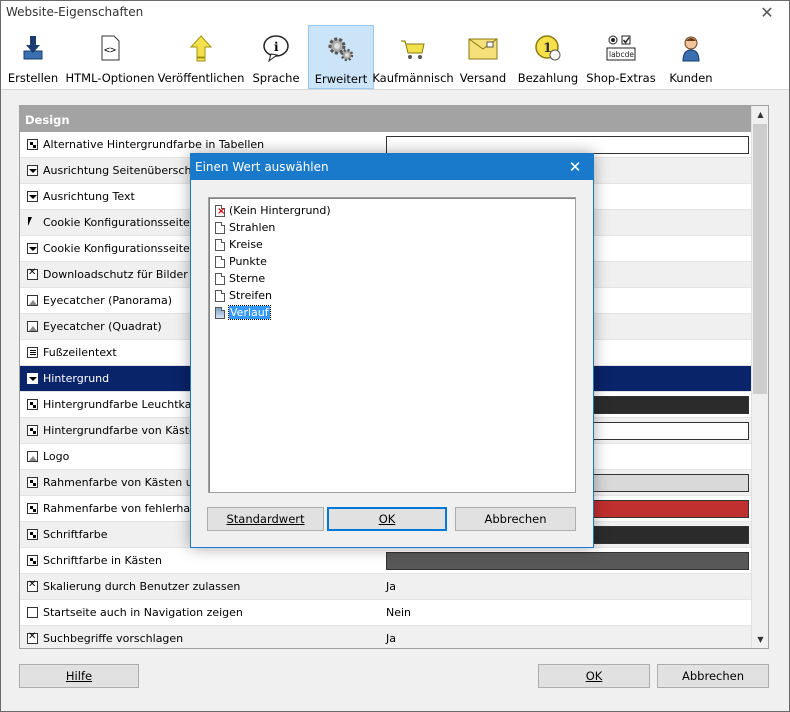  I want to click on list-item-label: Punkte, so click(248, 261).